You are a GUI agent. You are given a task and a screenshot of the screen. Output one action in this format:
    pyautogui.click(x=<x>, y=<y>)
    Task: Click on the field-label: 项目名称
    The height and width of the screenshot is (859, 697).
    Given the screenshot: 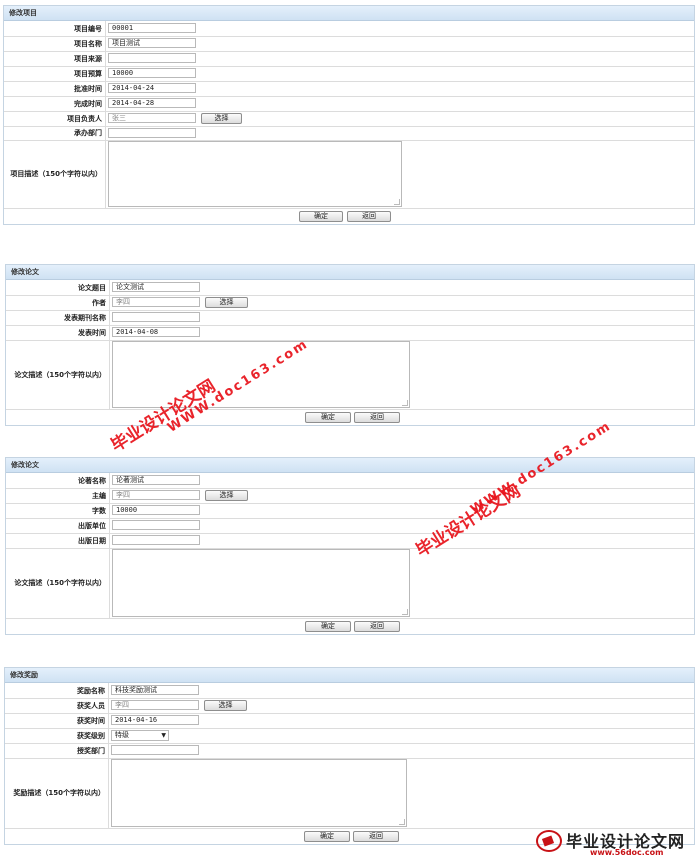 What is the action you would take?
    pyautogui.click(x=55, y=43)
    